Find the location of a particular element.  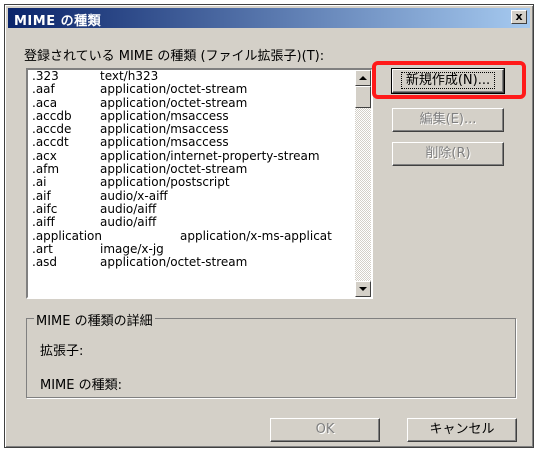

window-title: MIME の種類 is located at coordinates (58, 21).